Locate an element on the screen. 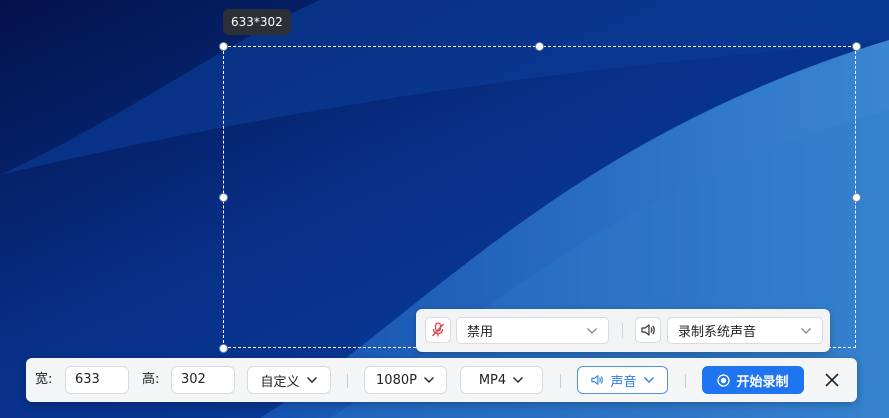 This screenshot has width=889, height=418. quality-dropdown: 1080P is located at coordinates (405, 380).